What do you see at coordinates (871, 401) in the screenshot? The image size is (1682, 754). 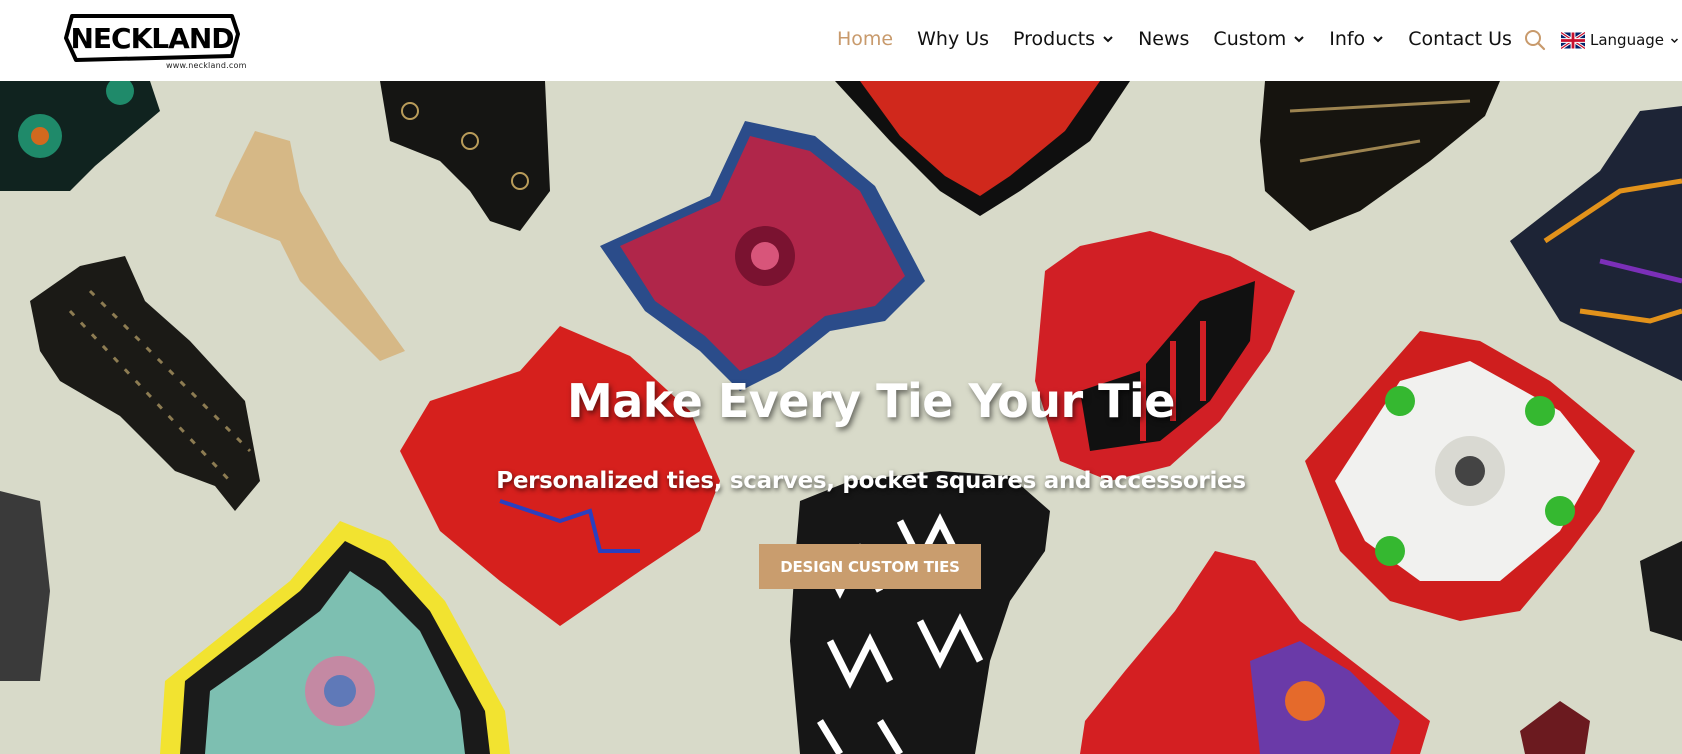 I see `hero-title: Make Every Tie Your Tie` at bounding box center [871, 401].